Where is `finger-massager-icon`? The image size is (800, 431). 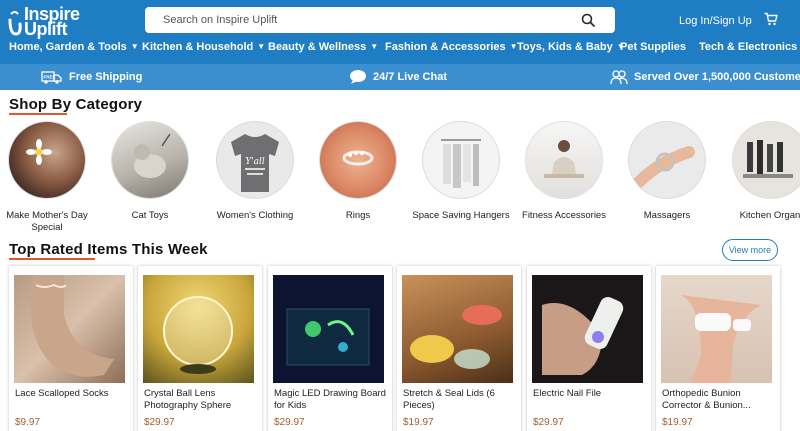
finger-massager-icon is located at coordinates (664, 167).